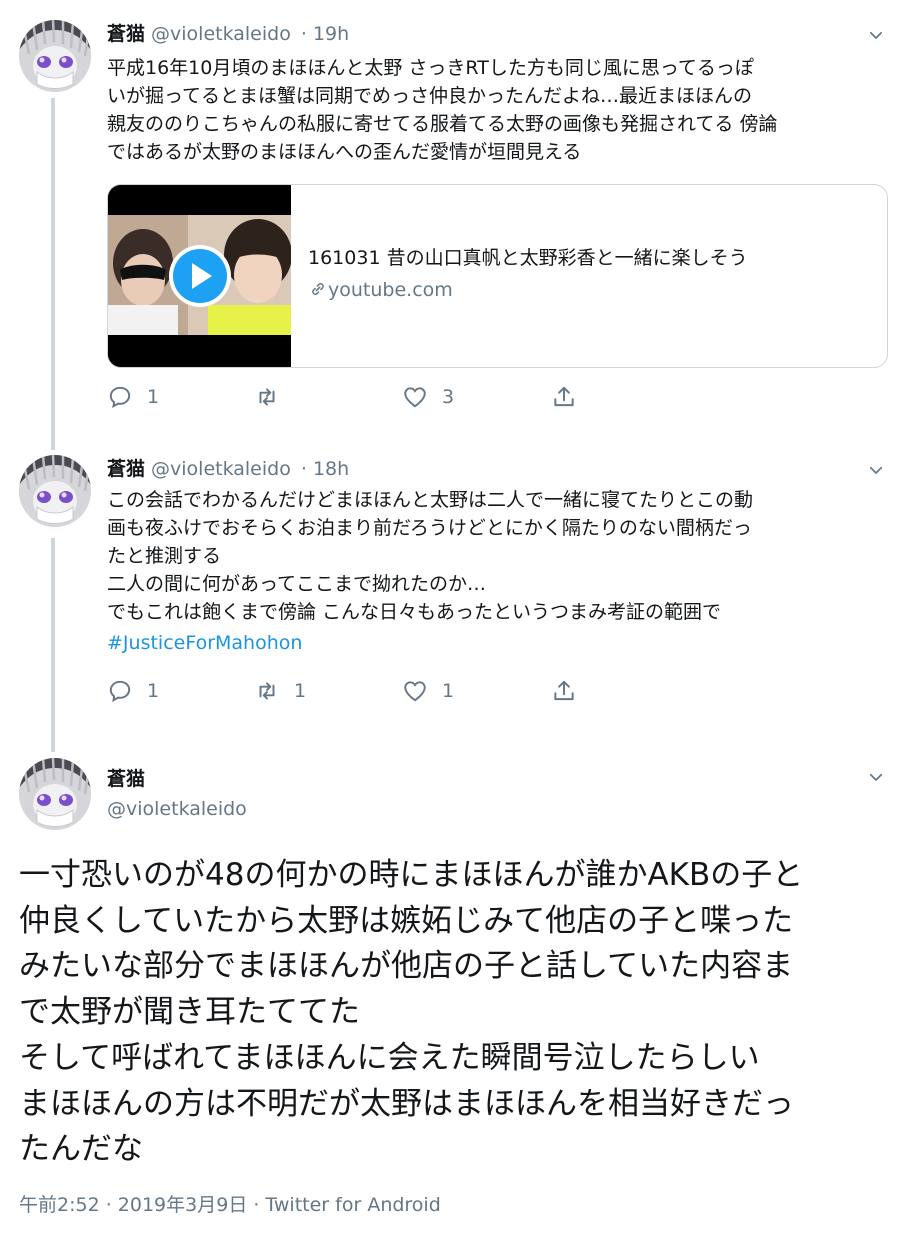  I want to click on card-title: 161031 昔の山口真帆と太野彩香と一緒に楽しそう, so click(528, 258).